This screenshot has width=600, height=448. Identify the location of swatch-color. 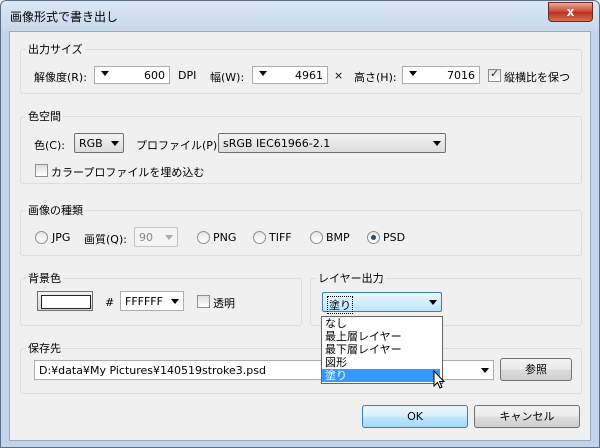
(66, 302).